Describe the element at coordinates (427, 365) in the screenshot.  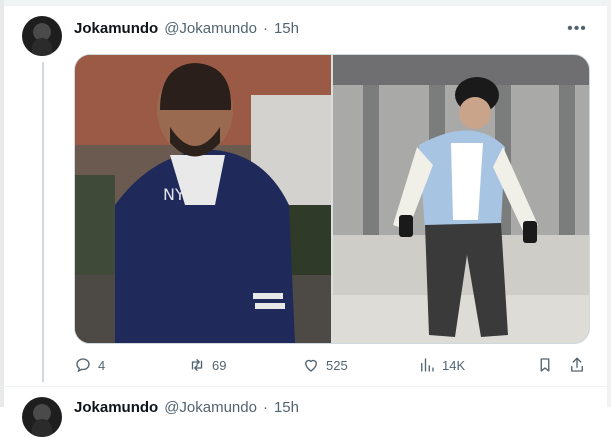
I see `views-icon` at that location.